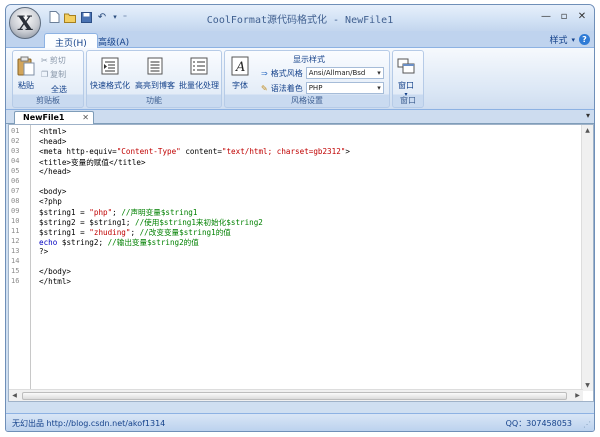  Describe the element at coordinates (264, 73) in the screenshot. I see `format-arrow-icon: ⇒` at that location.